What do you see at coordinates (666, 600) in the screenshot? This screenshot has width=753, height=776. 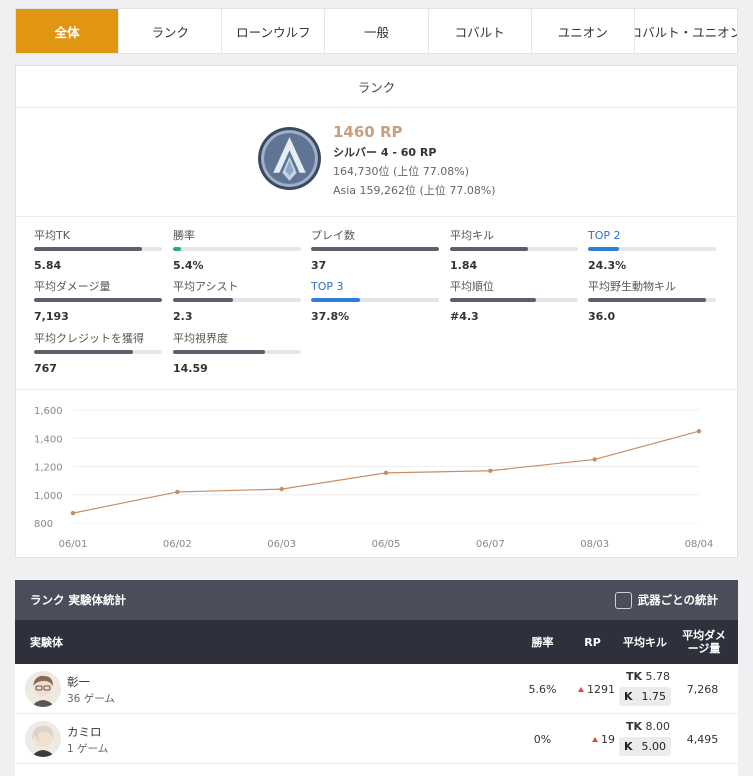 I see `weapon-stats-toggle: 武器ごとの統計` at bounding box center [666, 600].